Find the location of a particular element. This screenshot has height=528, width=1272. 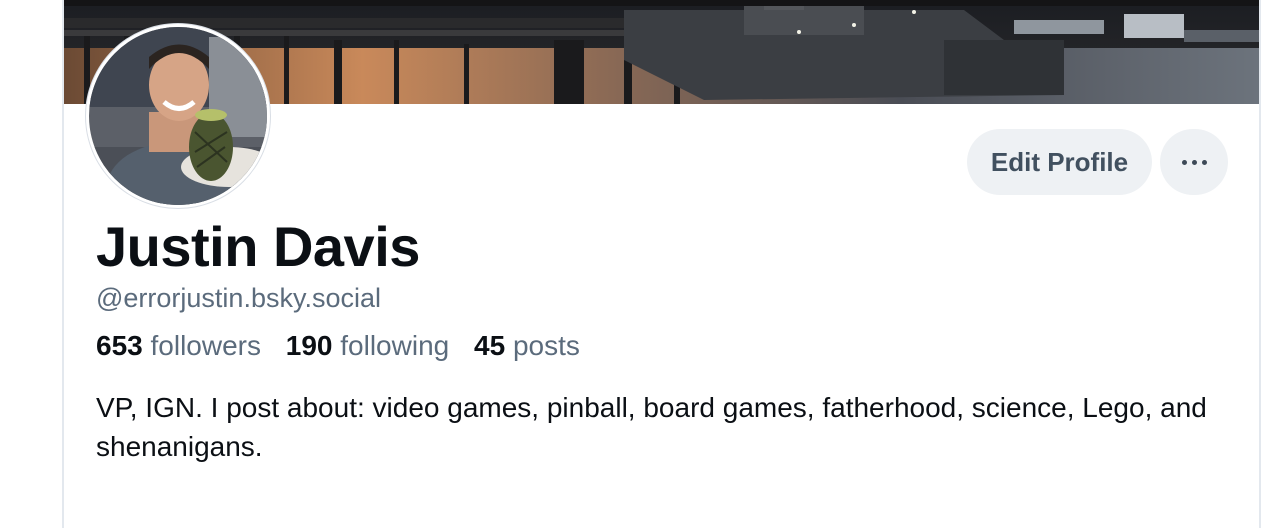

edit-profile-button: Edit Profile is located at coordinates (1059, 162).